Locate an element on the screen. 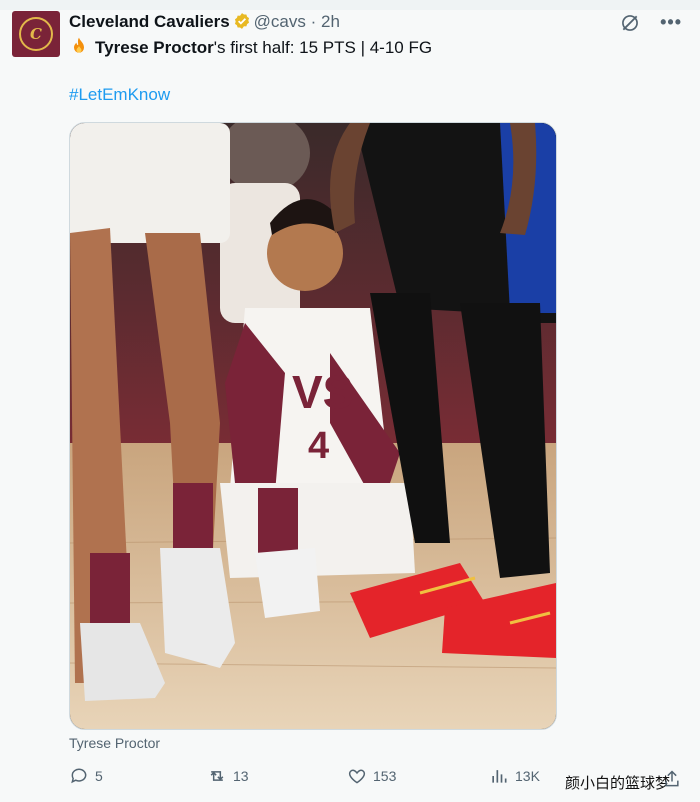 The width and height of the screenshot is (700, 802). reply-button: 5 is located at coordinates (86, 776).